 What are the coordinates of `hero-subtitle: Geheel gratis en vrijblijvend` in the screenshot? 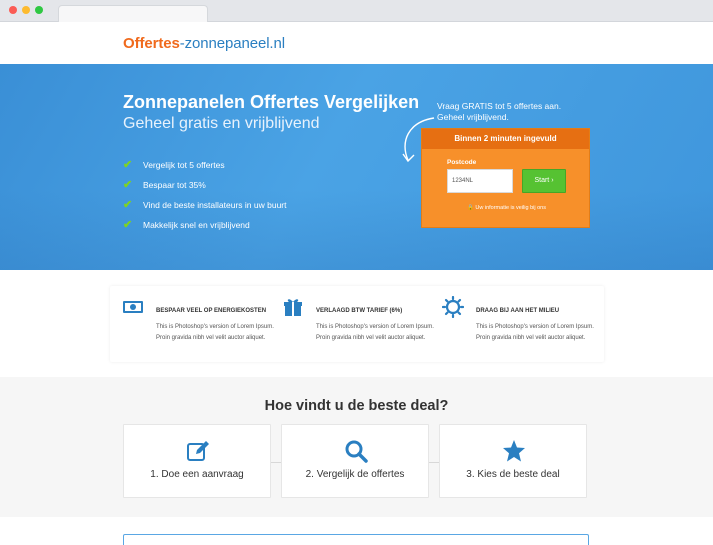 It's located at (221, 123).